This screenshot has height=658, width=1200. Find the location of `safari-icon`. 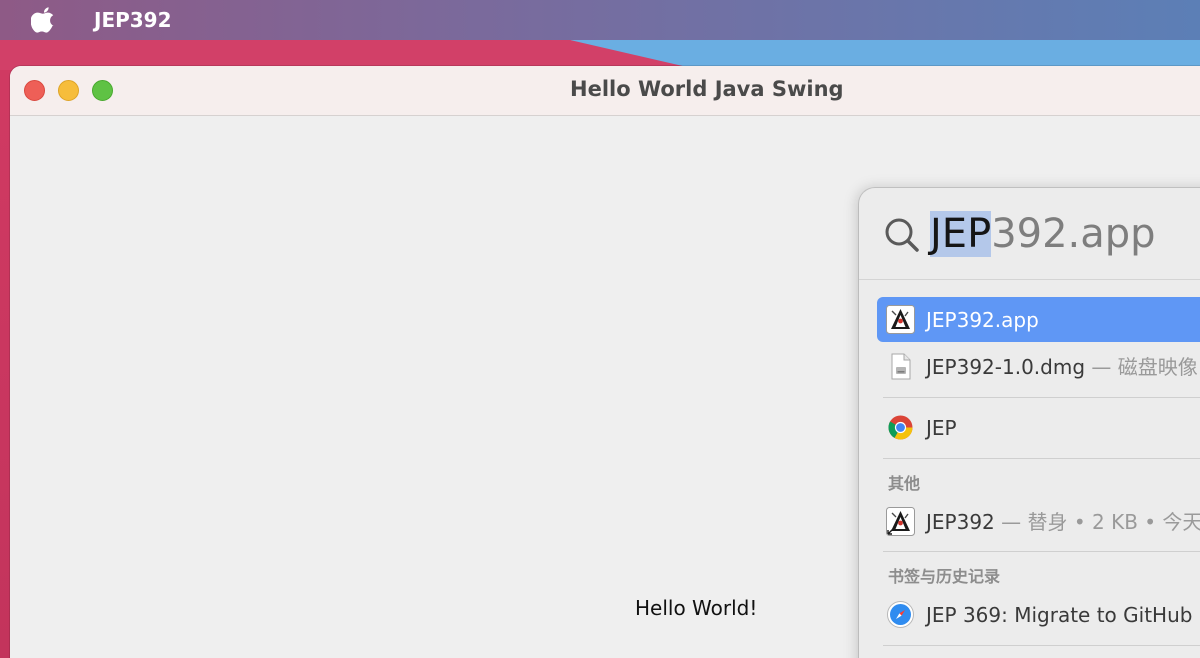

safari-icon is located at coordinates (900, 614).